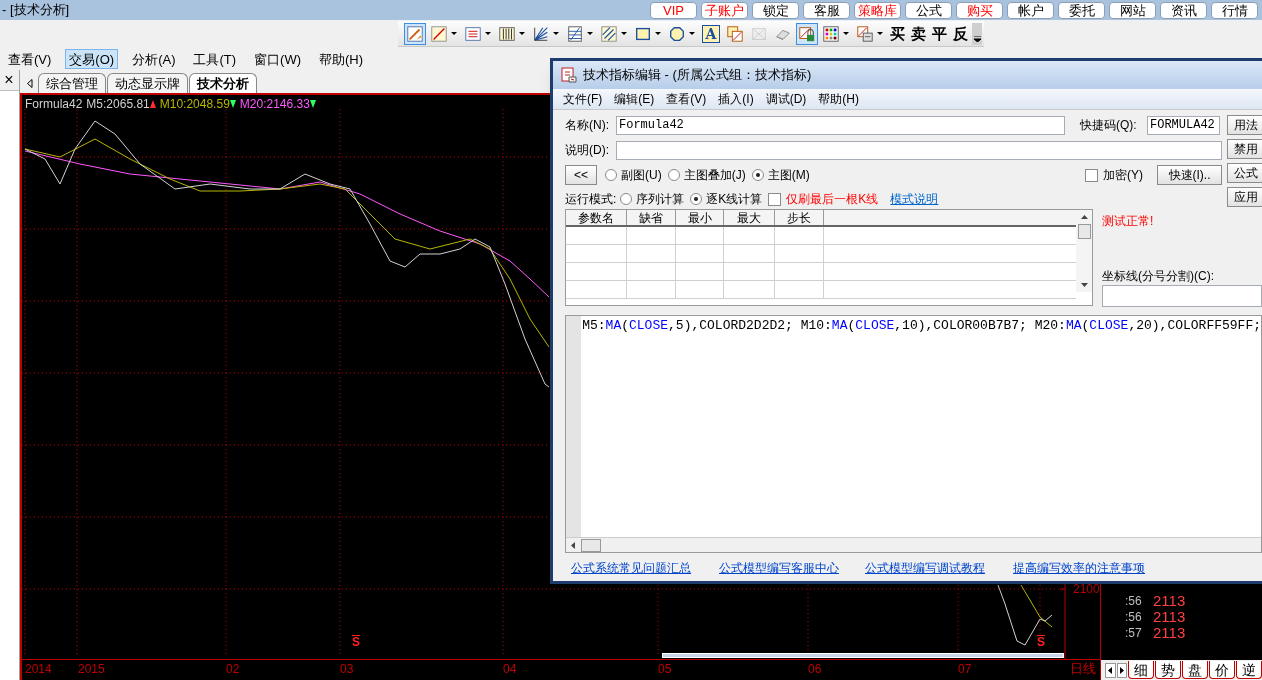 The image size is (1262, 680). I want to click on line-icon, so click(439, 33).